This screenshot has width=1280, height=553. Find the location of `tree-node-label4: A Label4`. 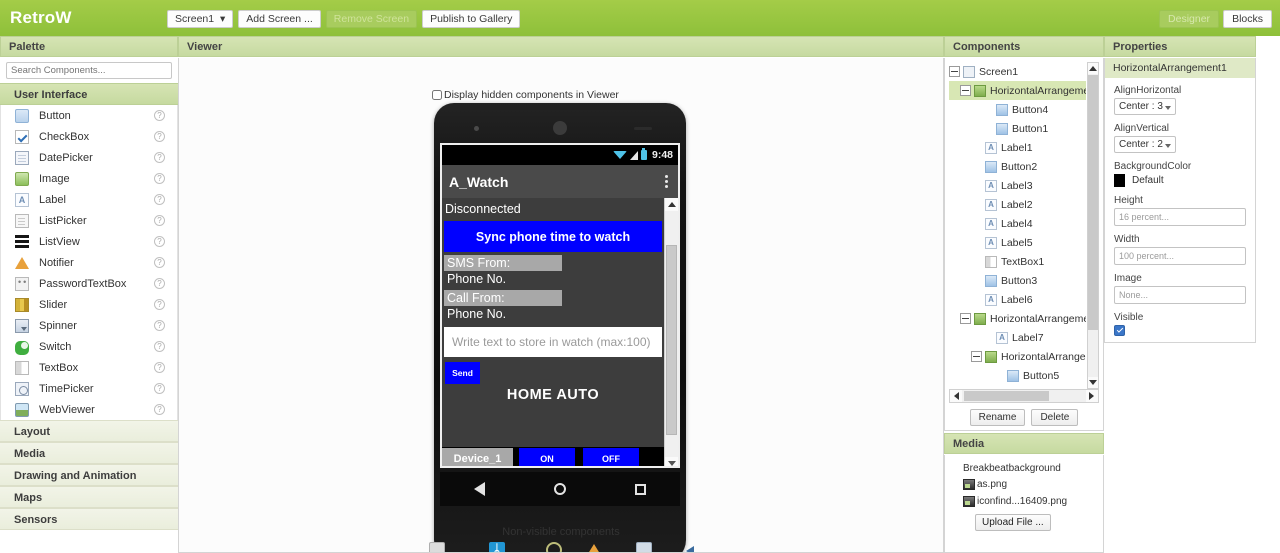

tree-node-label4: A Label4 is located at coordinates (1017, 223).